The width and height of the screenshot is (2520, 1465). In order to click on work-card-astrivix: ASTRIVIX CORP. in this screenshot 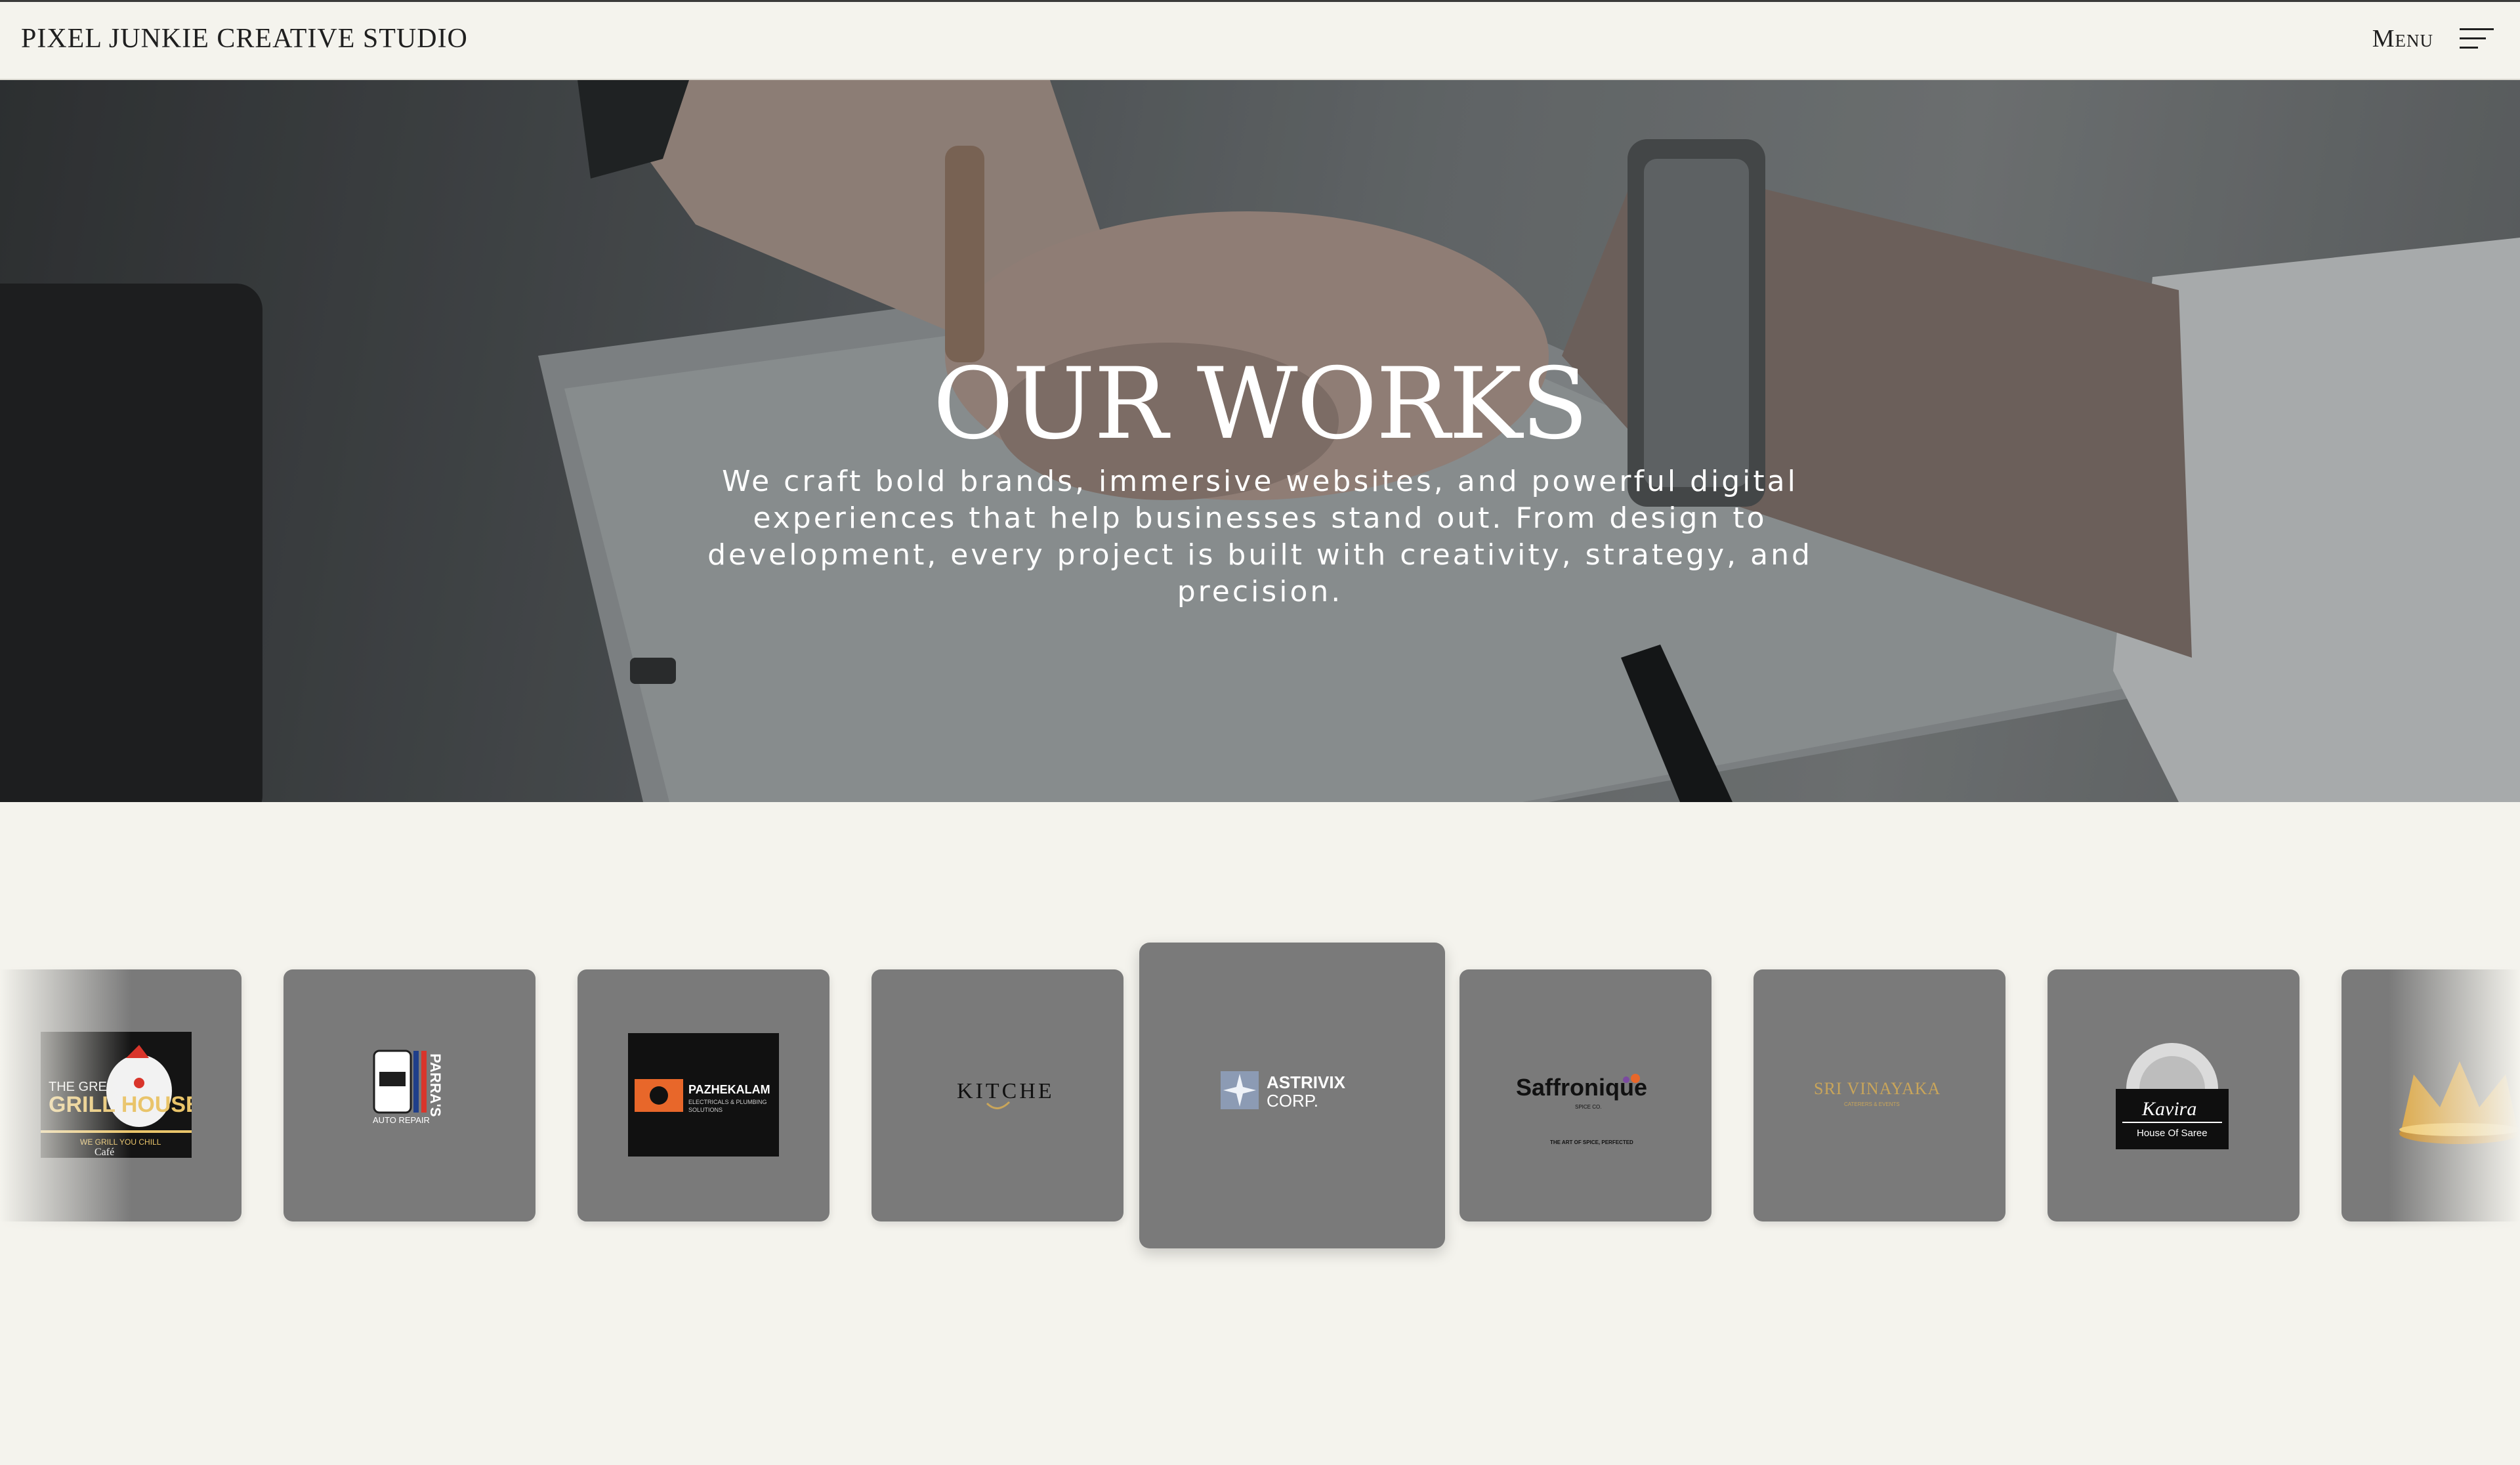, I will do `click(1292, 1095)`.